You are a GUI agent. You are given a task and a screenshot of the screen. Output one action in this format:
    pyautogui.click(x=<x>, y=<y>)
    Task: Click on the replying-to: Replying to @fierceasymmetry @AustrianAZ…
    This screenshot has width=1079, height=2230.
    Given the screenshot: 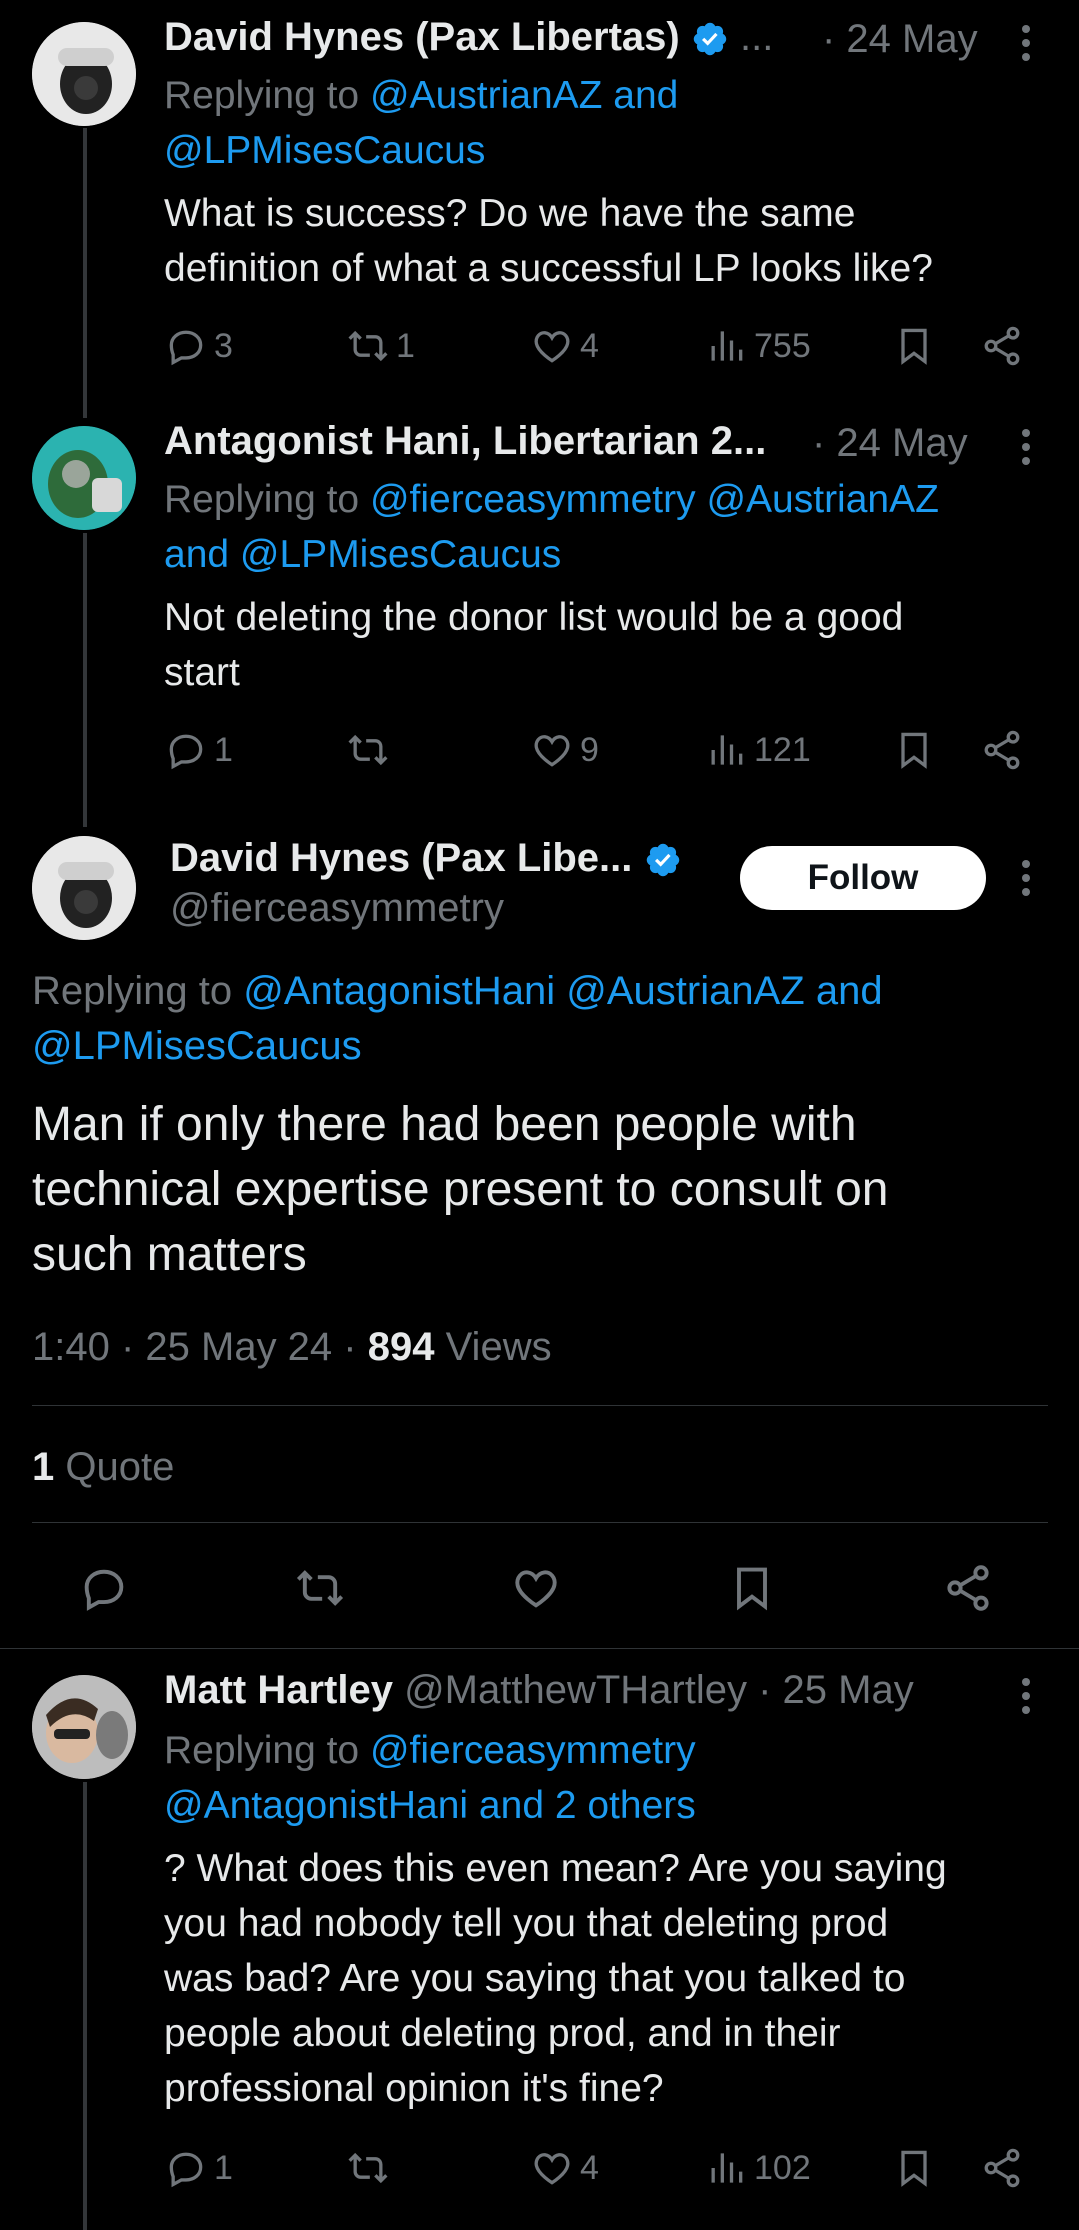 What is the action you would take?
    pyautogui.click(x=551, y=527)
    